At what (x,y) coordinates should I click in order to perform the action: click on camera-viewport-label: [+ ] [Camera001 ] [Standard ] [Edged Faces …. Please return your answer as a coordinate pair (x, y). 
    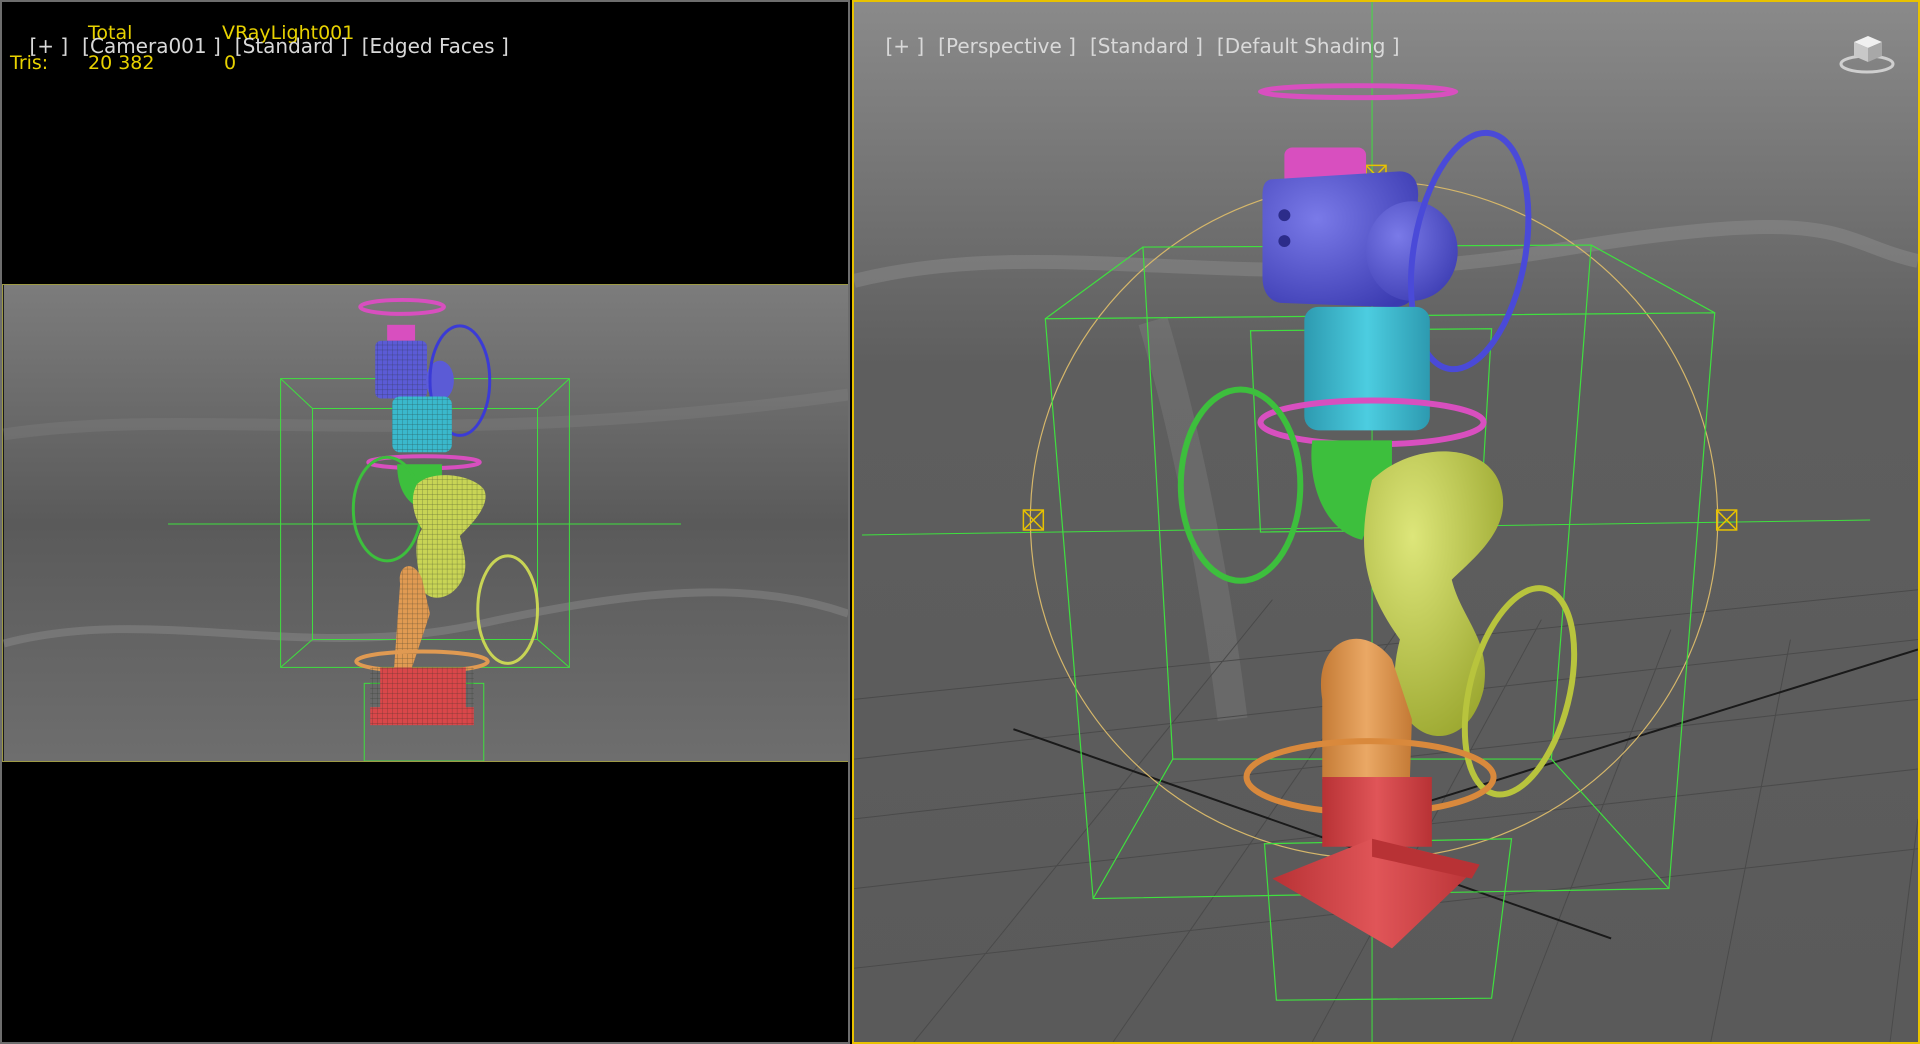
    Looking at the image, I should click on (263, 46).